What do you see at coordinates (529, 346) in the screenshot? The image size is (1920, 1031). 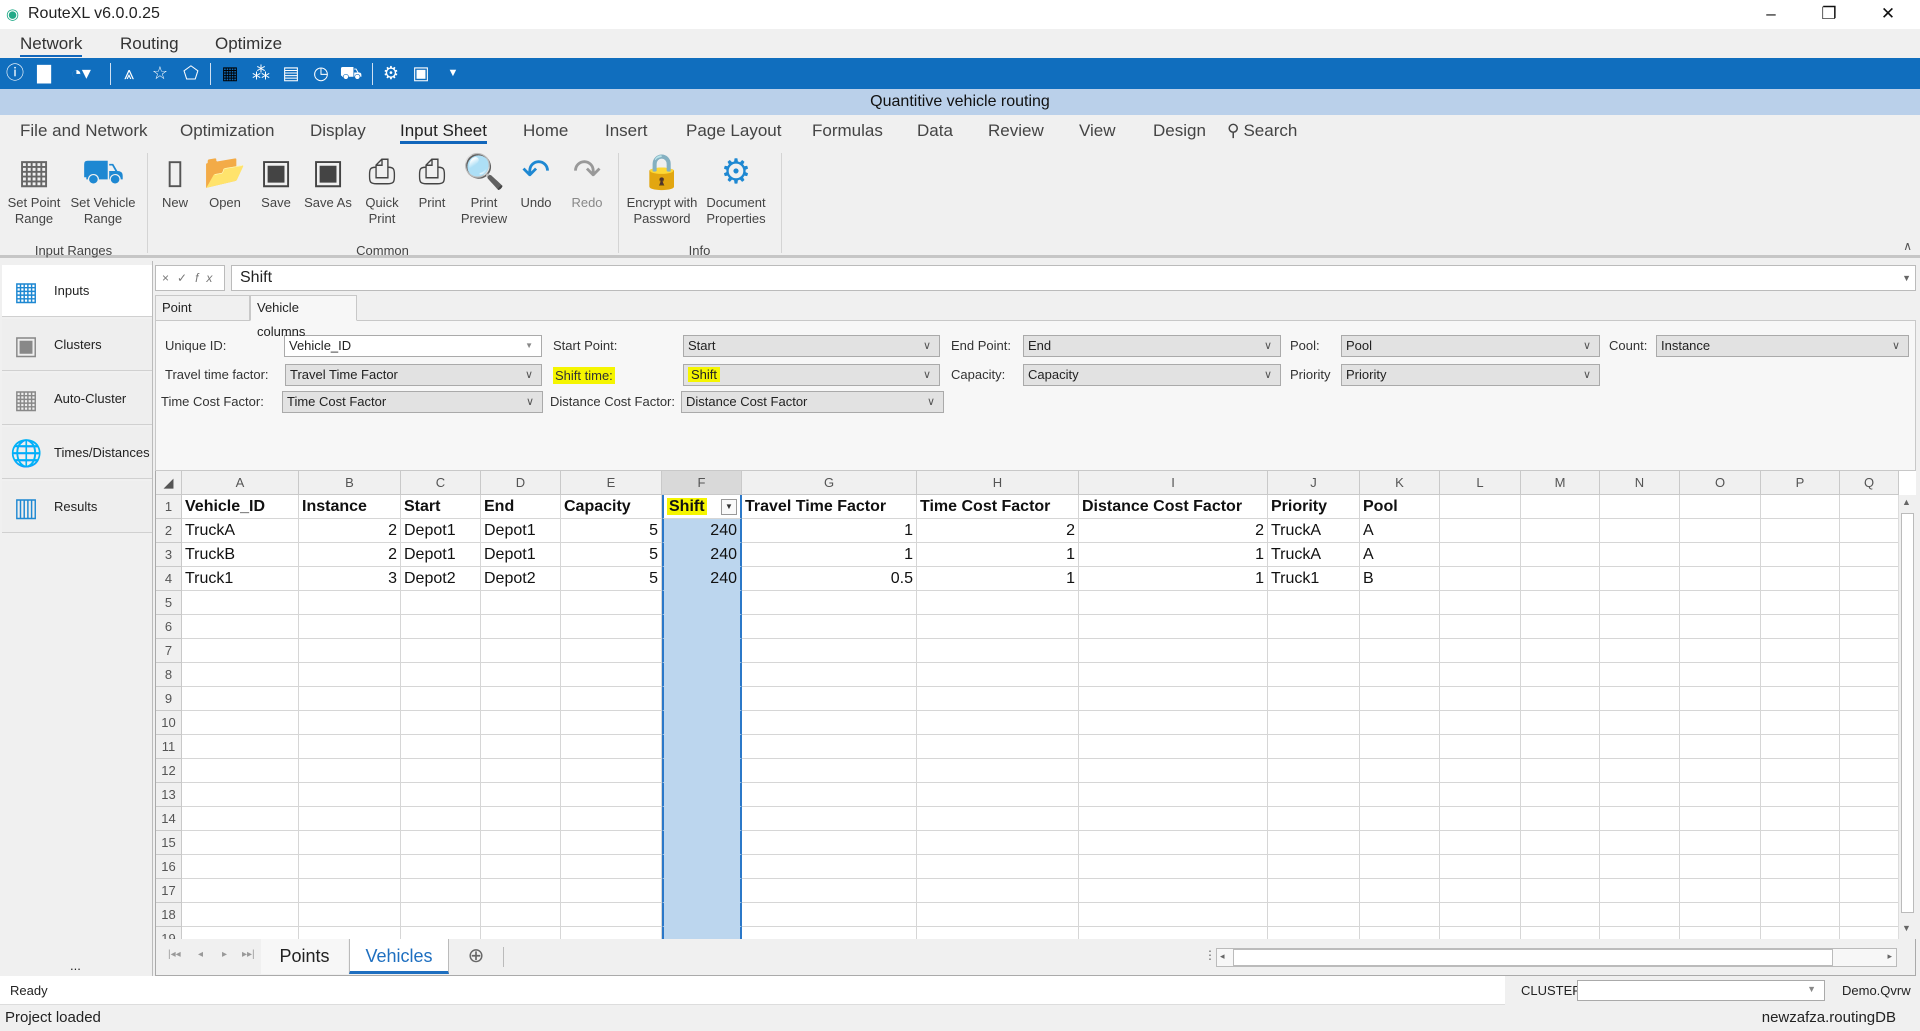 I see `chevron-down-icon: ▼` at bounding box center [529, 346].